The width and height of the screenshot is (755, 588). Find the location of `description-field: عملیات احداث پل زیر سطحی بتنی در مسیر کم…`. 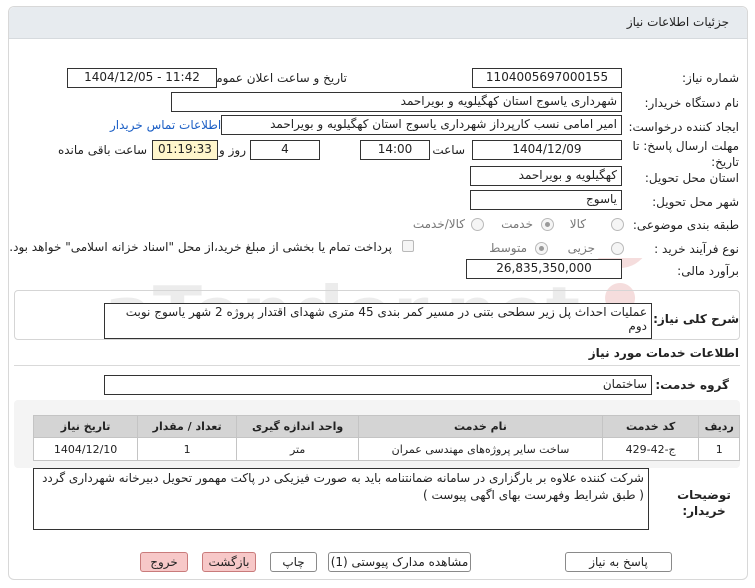

description-field: عملیات احداث پل زیر سطحی بتنی در مسیر کم… is located at coordinates (378, 321).